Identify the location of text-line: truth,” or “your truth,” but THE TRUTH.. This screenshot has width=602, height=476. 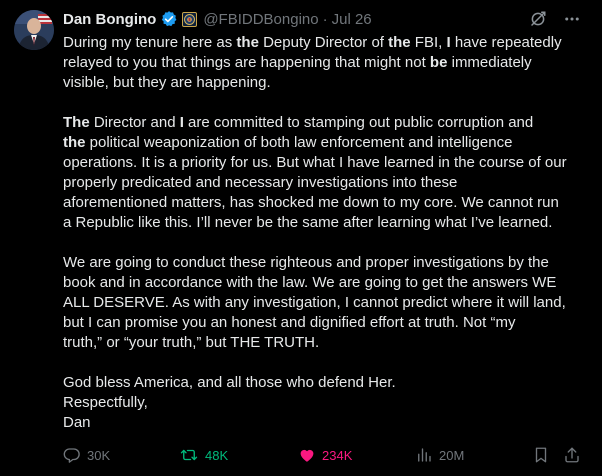
(191, 342).